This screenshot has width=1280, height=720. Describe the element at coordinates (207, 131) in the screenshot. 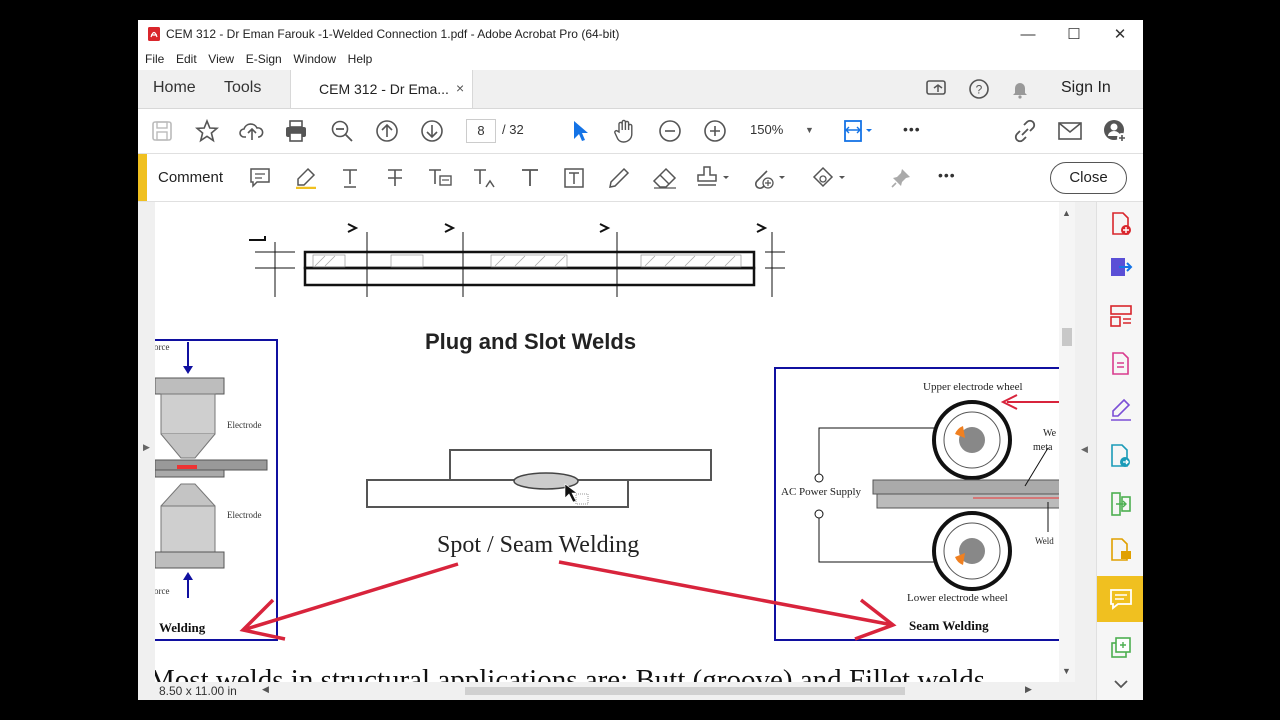

I see `star-icon` at that location.